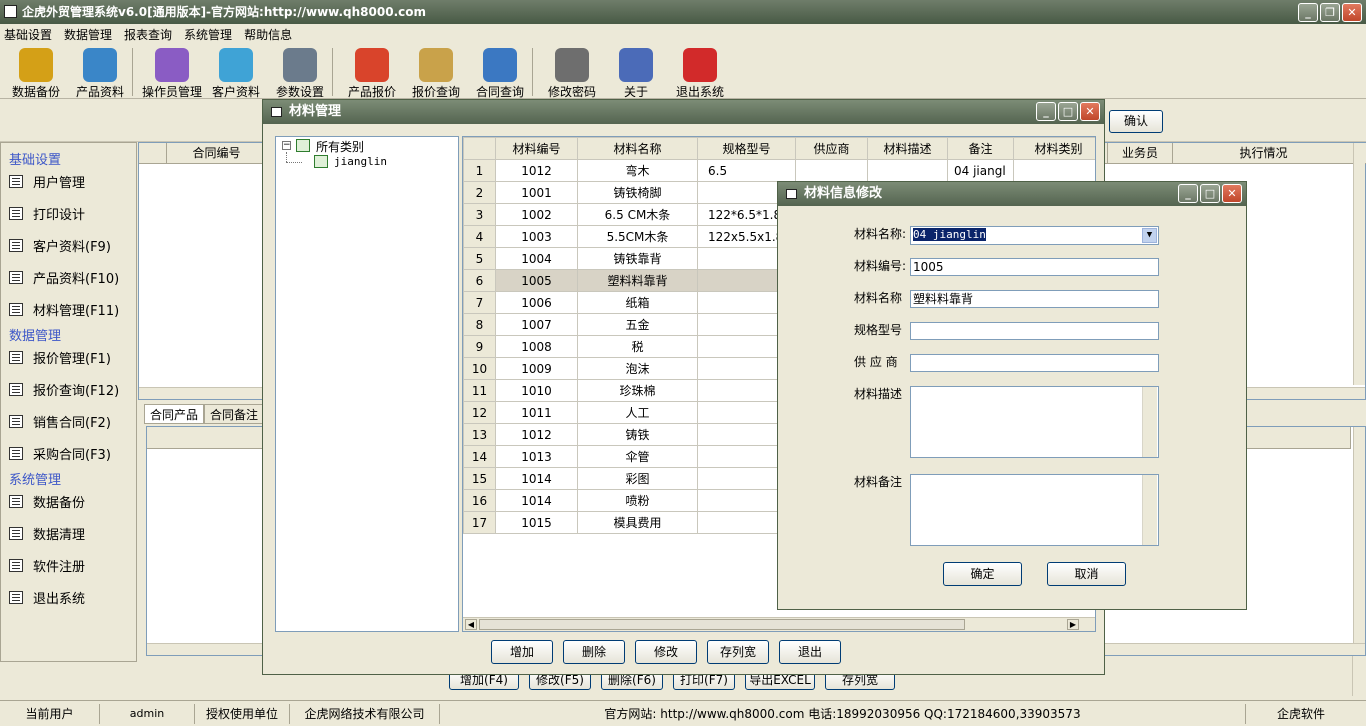 The image size is (1366, 726). Describe the element at coordinates (1149, 510) in the screenshot. I see `note-vscroll` at that location.